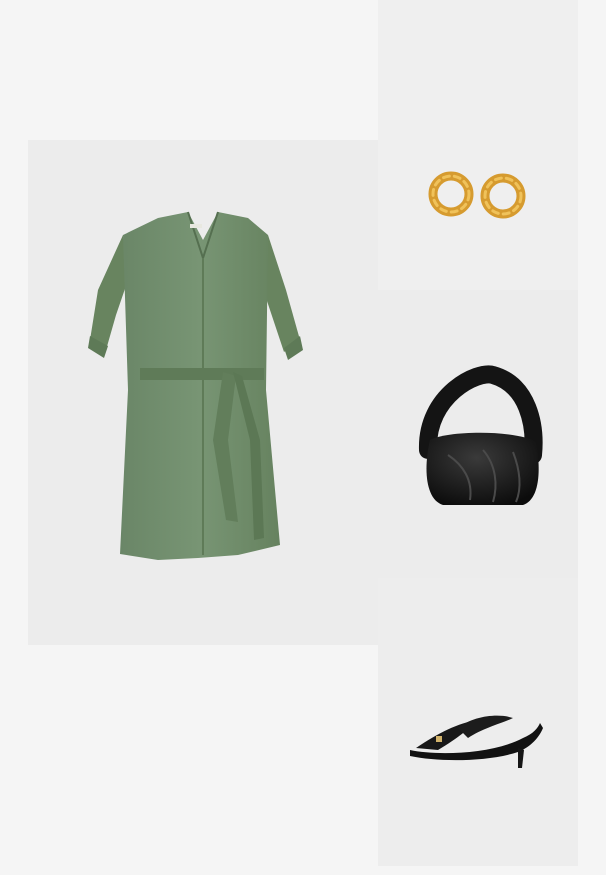  What do you see at coordinates (476, 741) in the screenshot?
I see `sandals-image` at bounding box center [476, 741].